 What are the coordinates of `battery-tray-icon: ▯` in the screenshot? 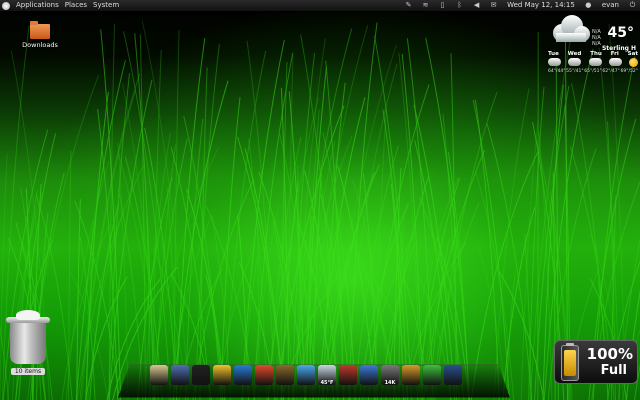 It's located at (442, 5).